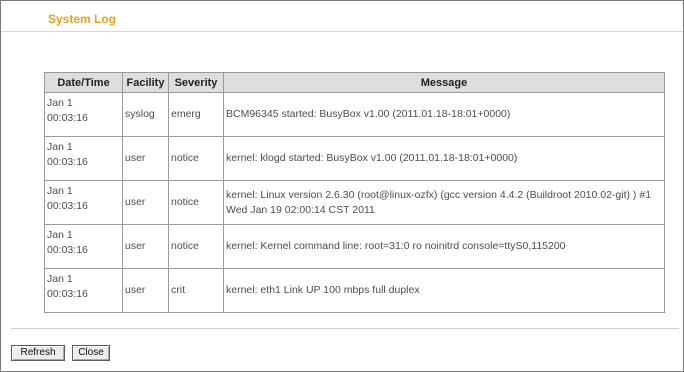 The height and width of the screenshot is (372, 684). I want to click on severity-cell: emerg, so click(196, 114).